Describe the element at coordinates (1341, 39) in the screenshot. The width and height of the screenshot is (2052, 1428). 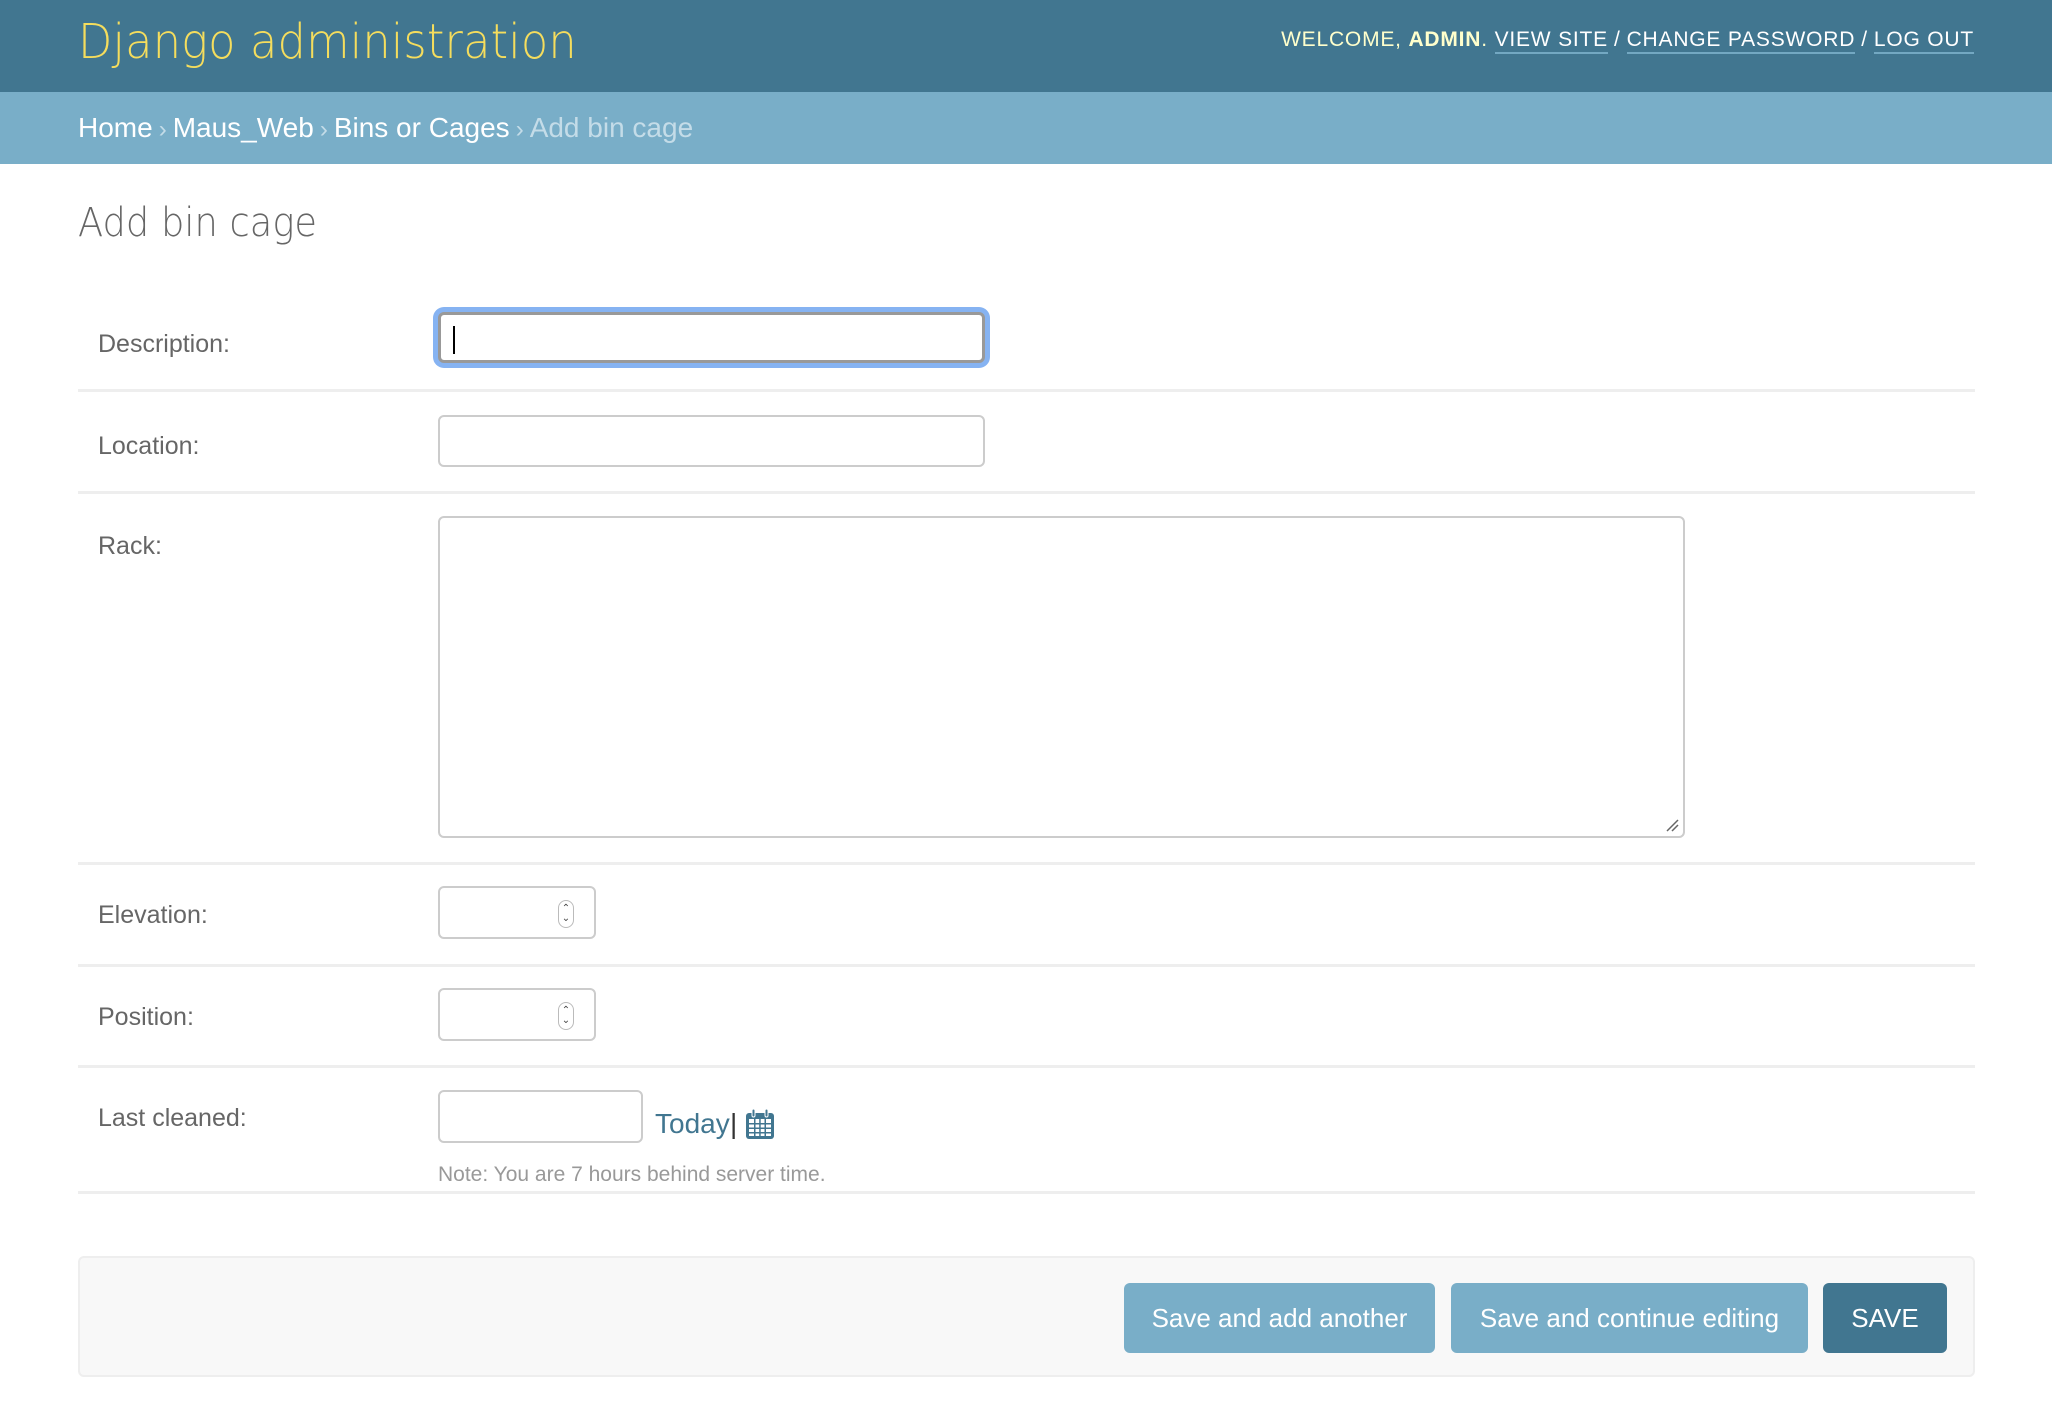
I see `welcome-text: Welcome,` at that location.